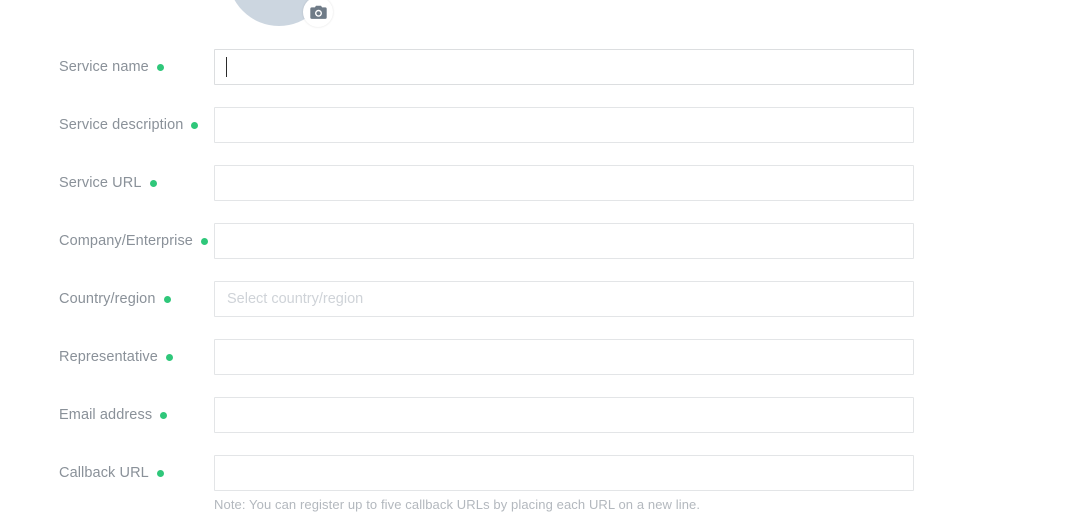 The width and height of the screenshot is (1084, 529). I want to click on field-label-text: Service URL, so click(100, 183).